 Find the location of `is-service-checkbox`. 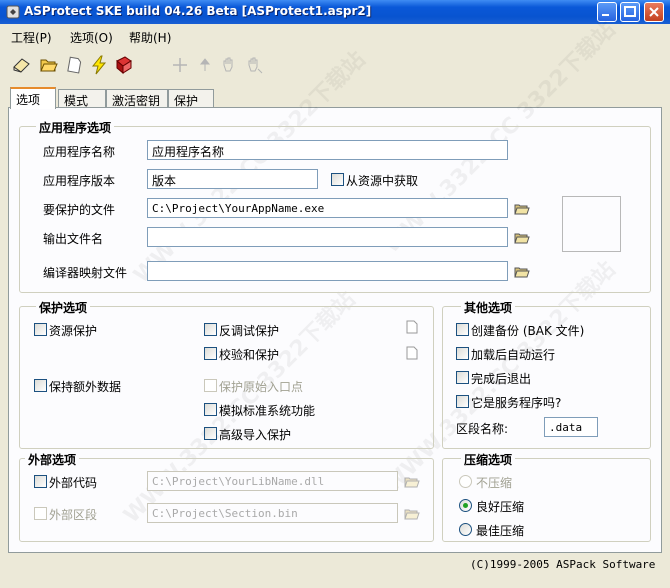

is-service-checkbox is located at coordinates (462, 401).